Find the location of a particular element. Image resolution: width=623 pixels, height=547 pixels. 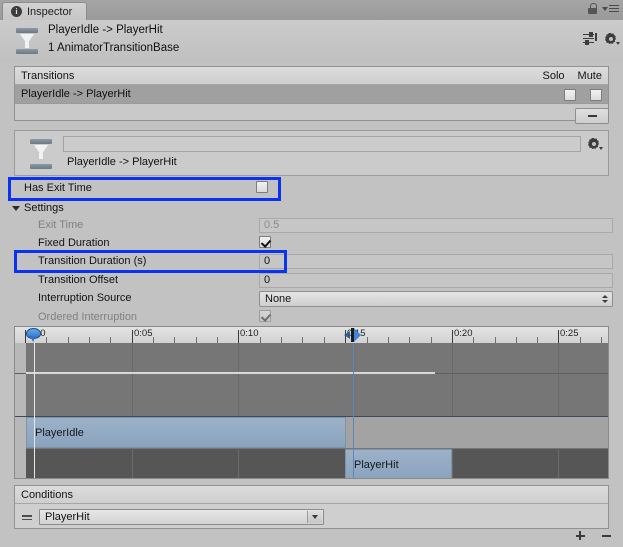

transitions-panel-header: Transitions Solo Mute is located at coordinates (311, 76).